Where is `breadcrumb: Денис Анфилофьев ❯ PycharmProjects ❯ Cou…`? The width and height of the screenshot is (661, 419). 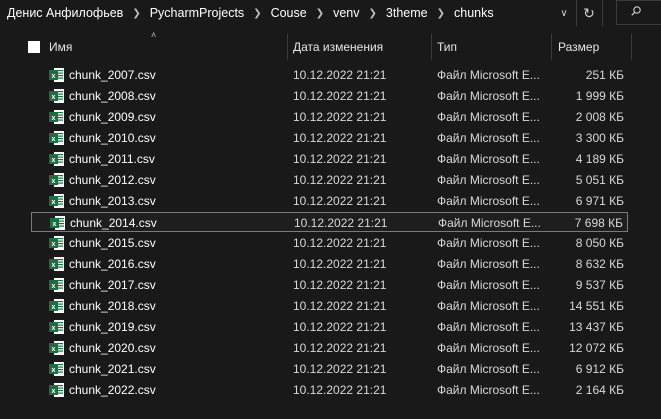 breadcrumb: Денис Анфилофьев ❯ PycharmProjects ❯ Cou… is located at coordinates (247, 13).